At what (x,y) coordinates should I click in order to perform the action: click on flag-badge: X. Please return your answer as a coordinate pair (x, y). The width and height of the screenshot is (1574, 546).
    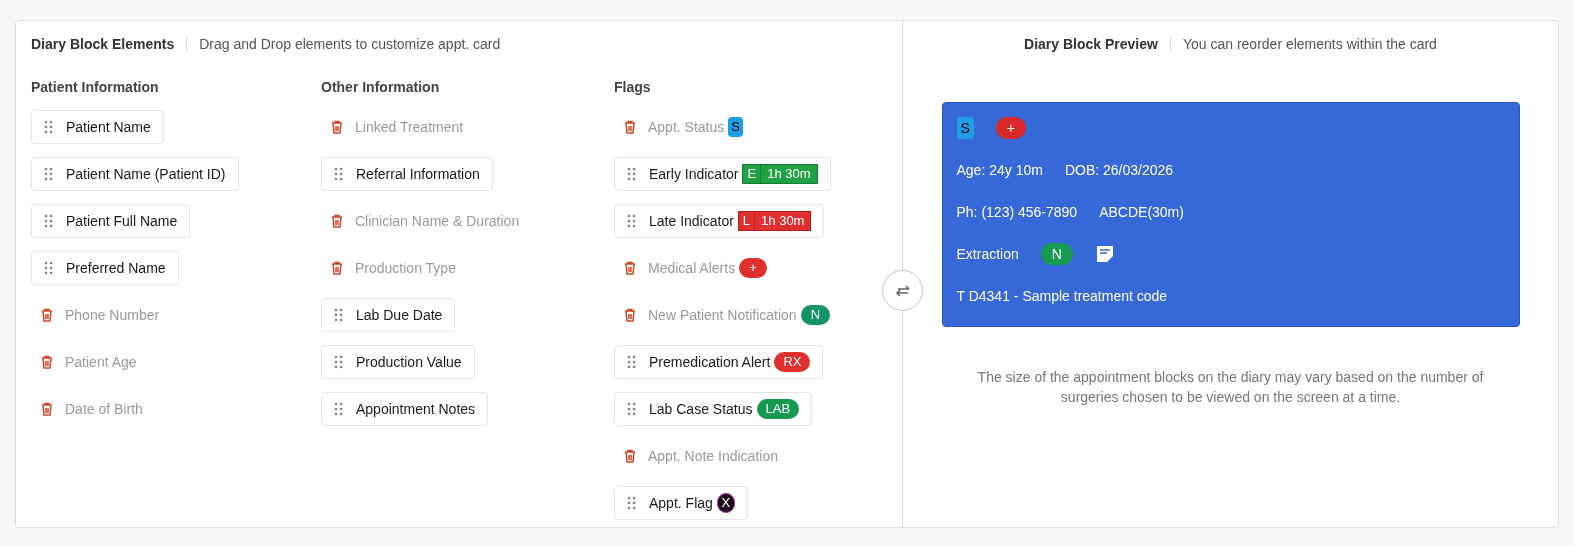
    Looking at the image, I should click on (725, 503).